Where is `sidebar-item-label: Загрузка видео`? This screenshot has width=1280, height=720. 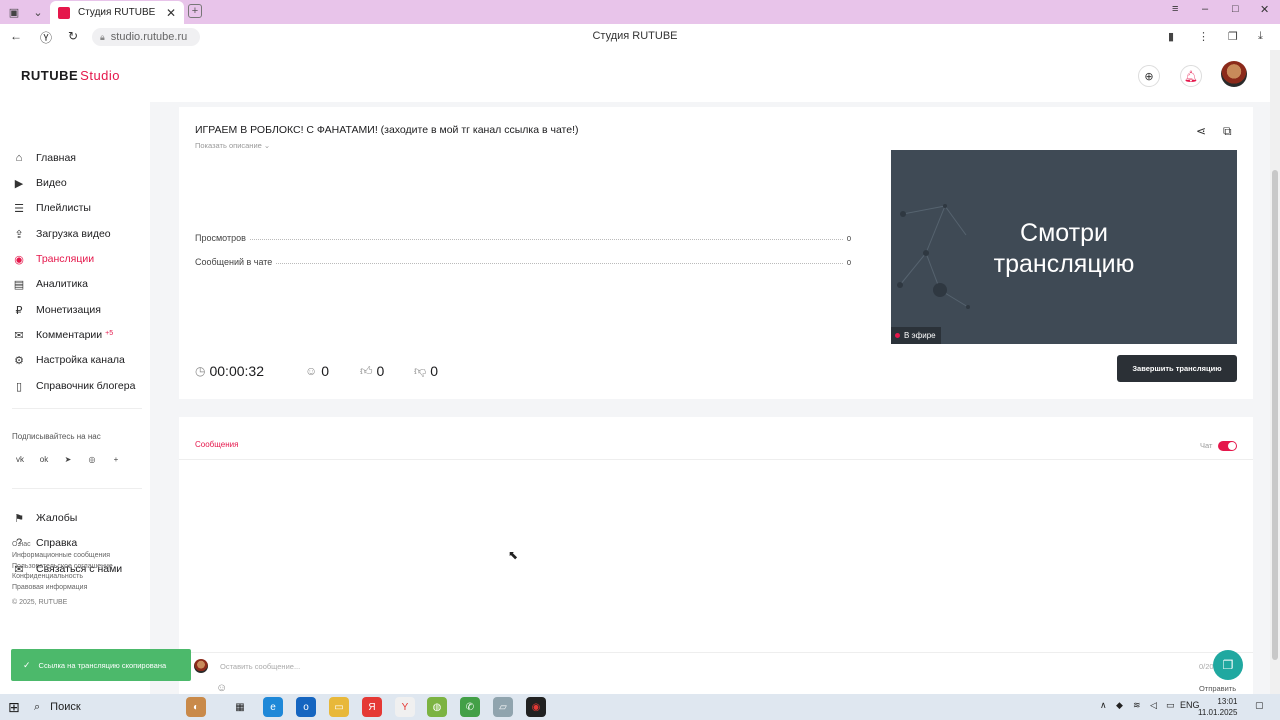 sidebar-item-label: Загрузка видео is located at coordinates (73, 234).